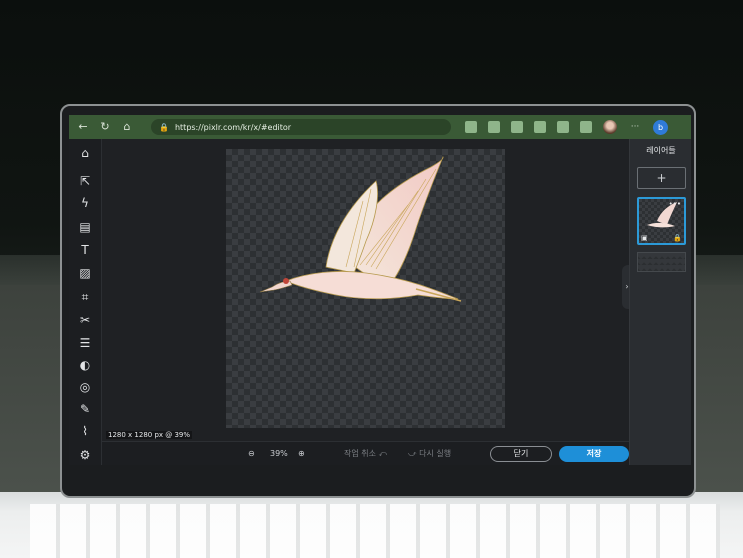 The height and width of the screenshot is (558, 743). What do you see at coordinates (85, 181) in the screenshot?
I see `arrange-tool-icon: ⇱` at bounding box center [85, 181].